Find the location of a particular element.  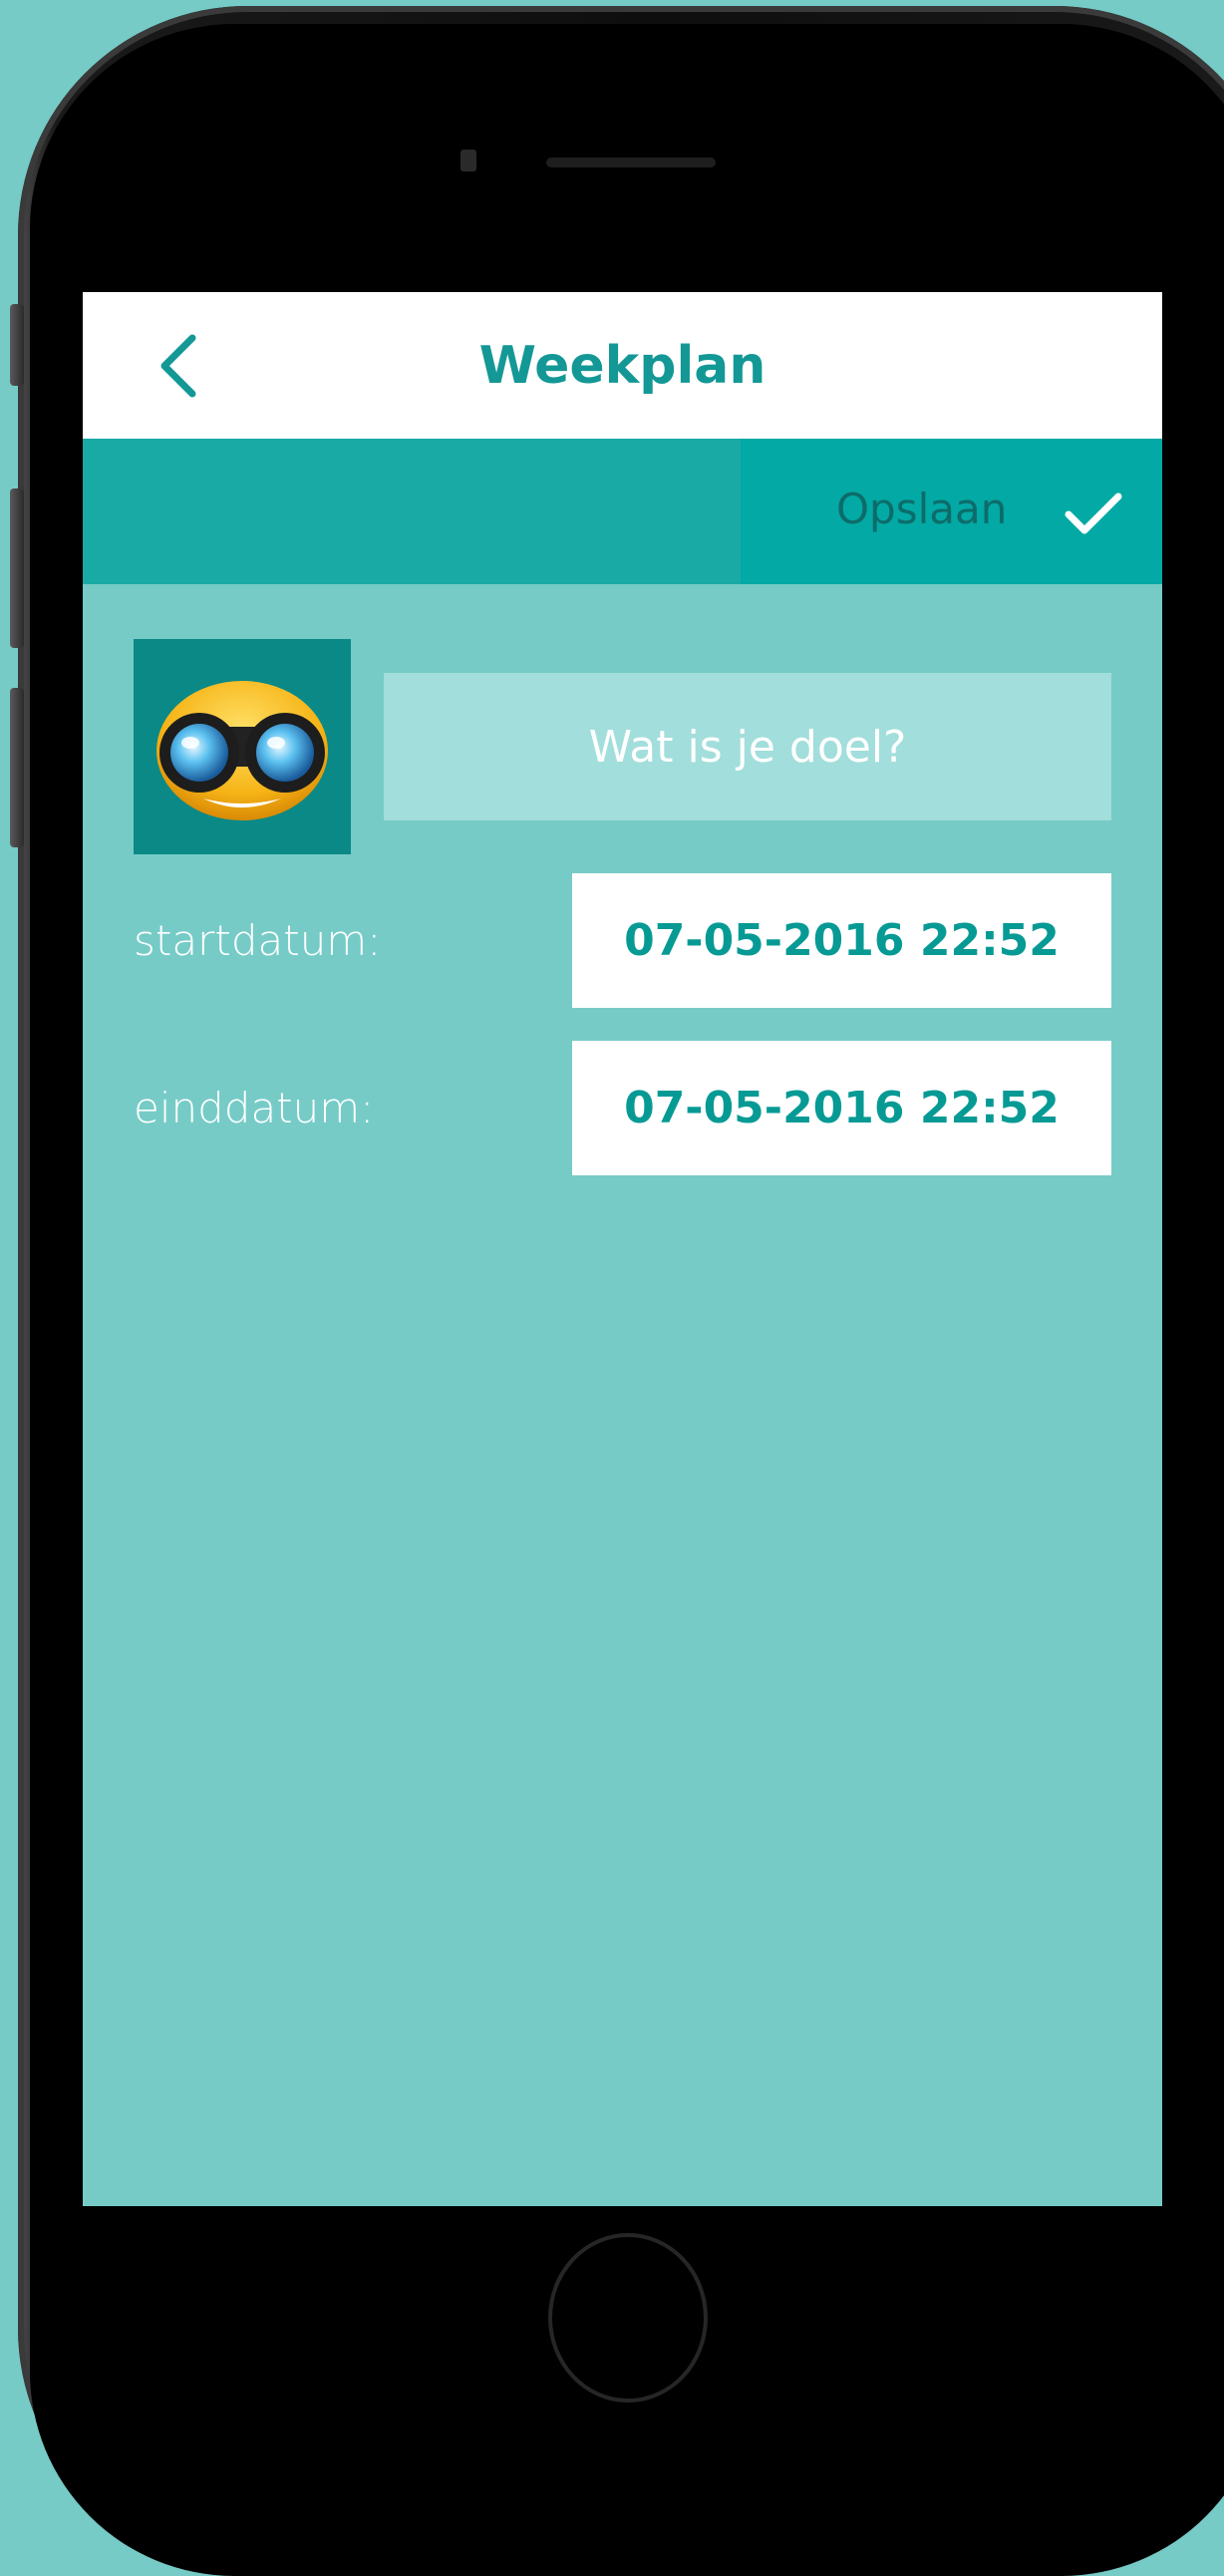

check-icon is located at coordinates (1093, 513).